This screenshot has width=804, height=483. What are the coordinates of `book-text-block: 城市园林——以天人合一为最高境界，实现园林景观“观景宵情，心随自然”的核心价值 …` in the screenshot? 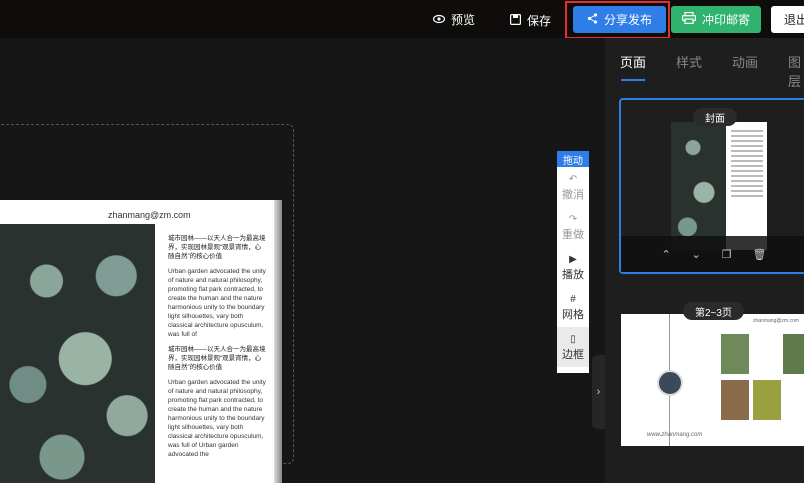 It's located at (217, 349).